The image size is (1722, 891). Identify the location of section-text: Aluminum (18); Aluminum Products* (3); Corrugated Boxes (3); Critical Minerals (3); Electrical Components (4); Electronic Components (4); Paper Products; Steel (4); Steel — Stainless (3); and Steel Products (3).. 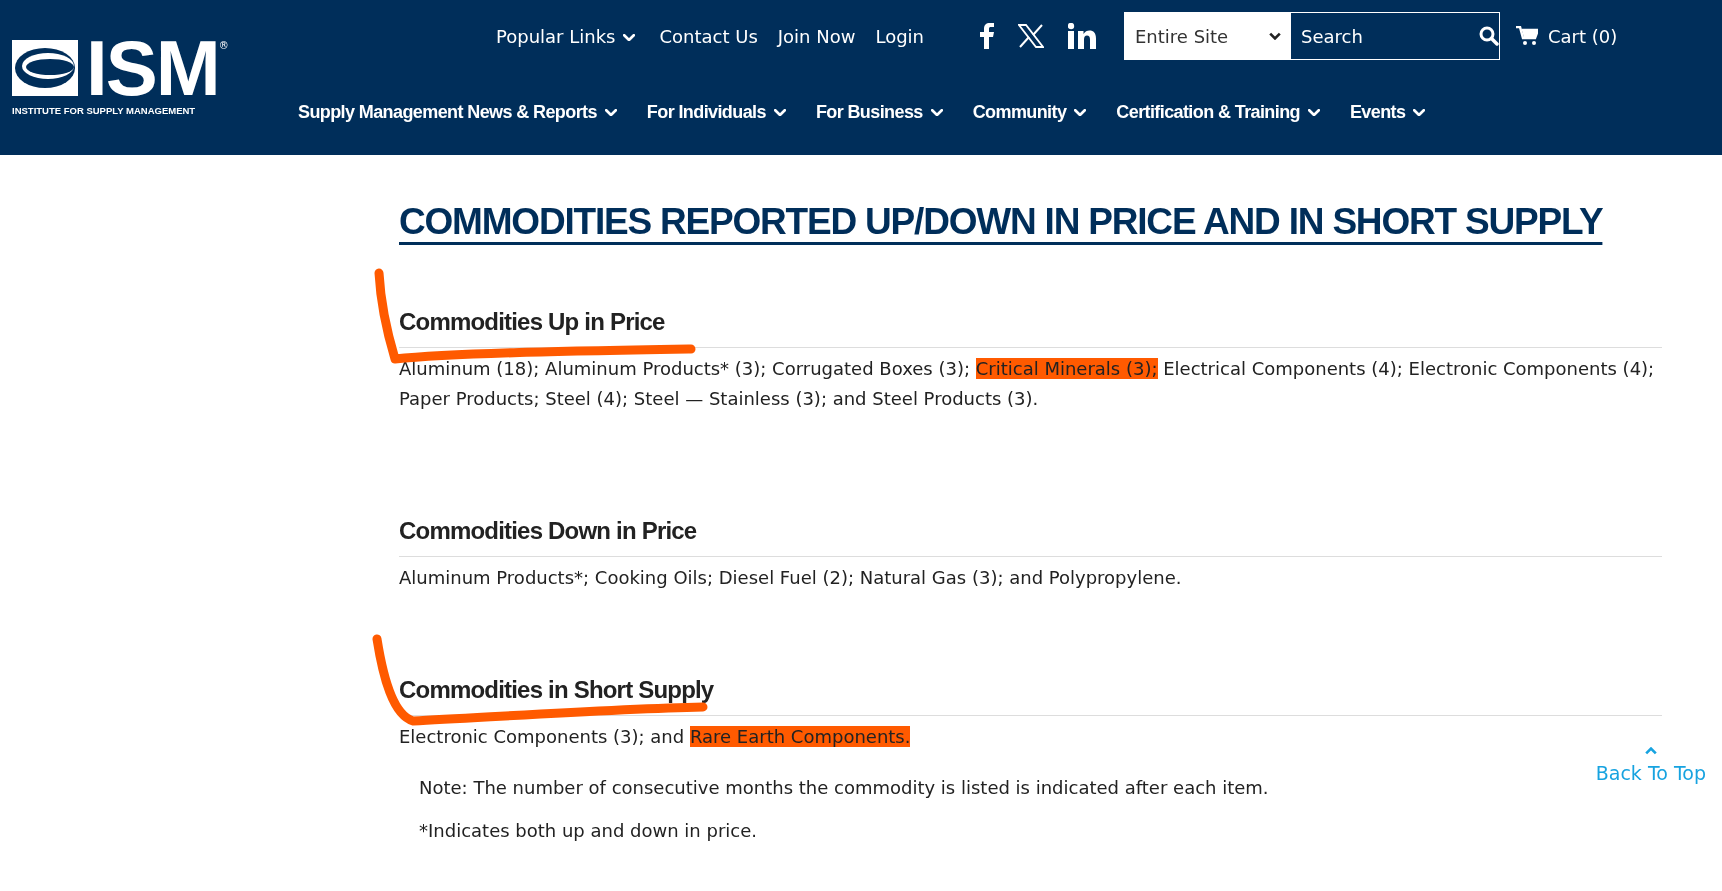
(1027, 384).